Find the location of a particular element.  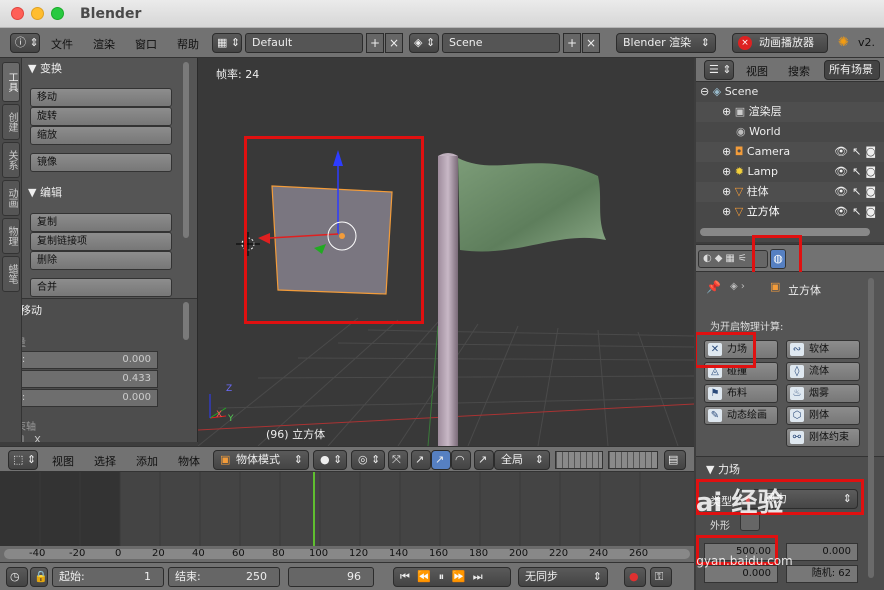

maximize-window-button is located at coordinates (57, 13).